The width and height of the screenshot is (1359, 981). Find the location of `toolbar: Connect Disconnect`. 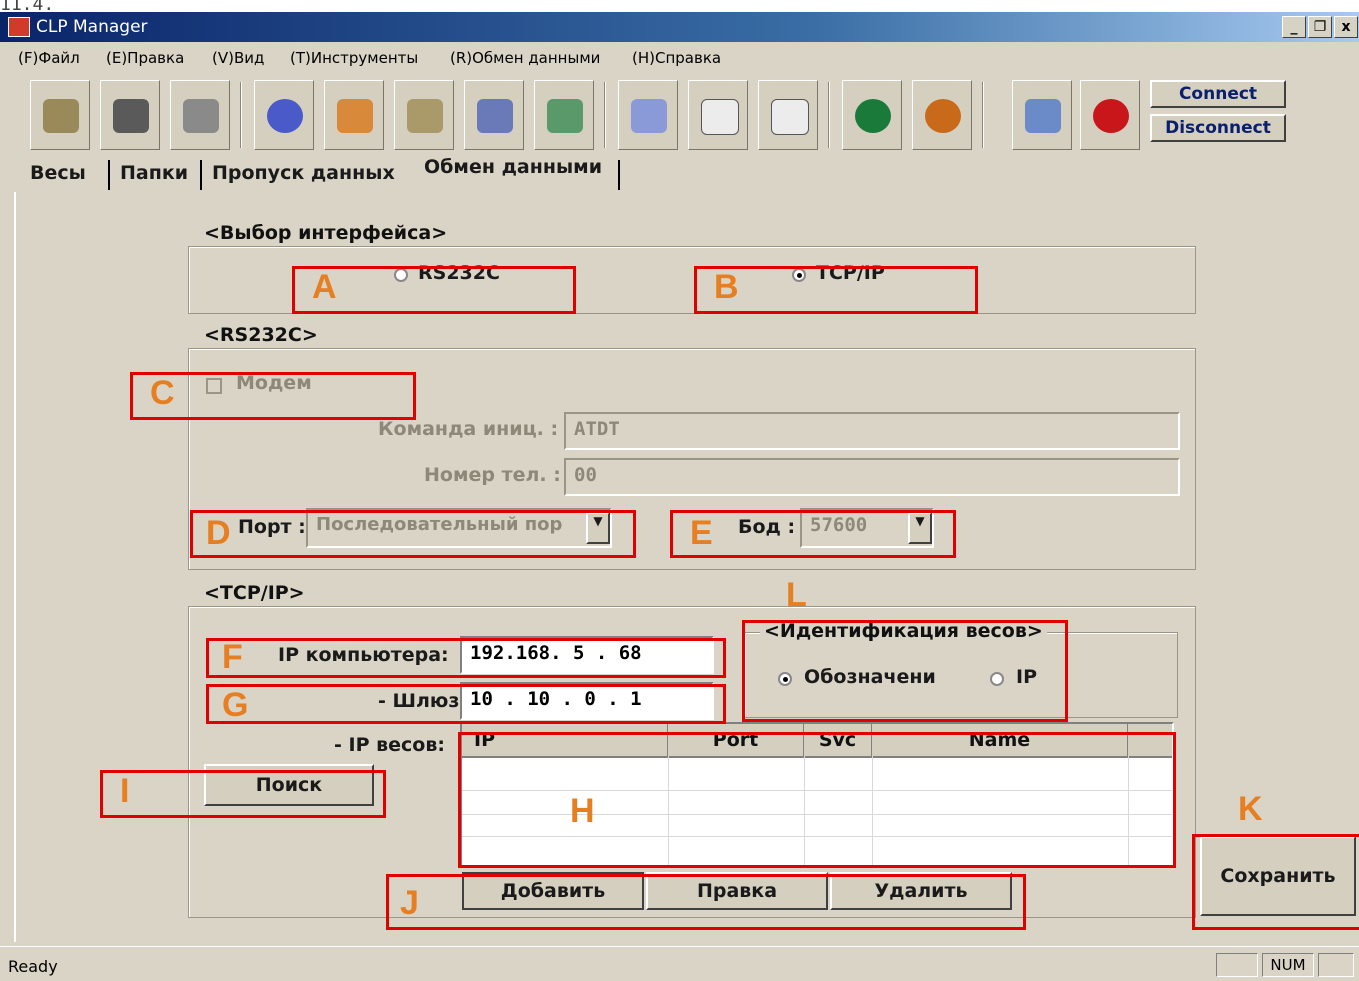

toolbar: Connect Disconnect is located at coordinates (683, 117).